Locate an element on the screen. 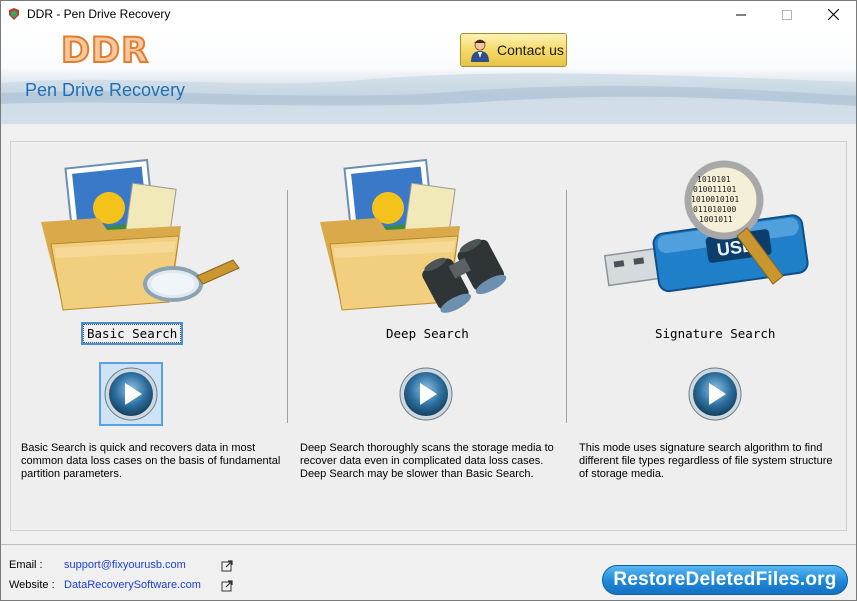  website-link: DataRecoverySoftware.com is located at coordinates (132, 585).